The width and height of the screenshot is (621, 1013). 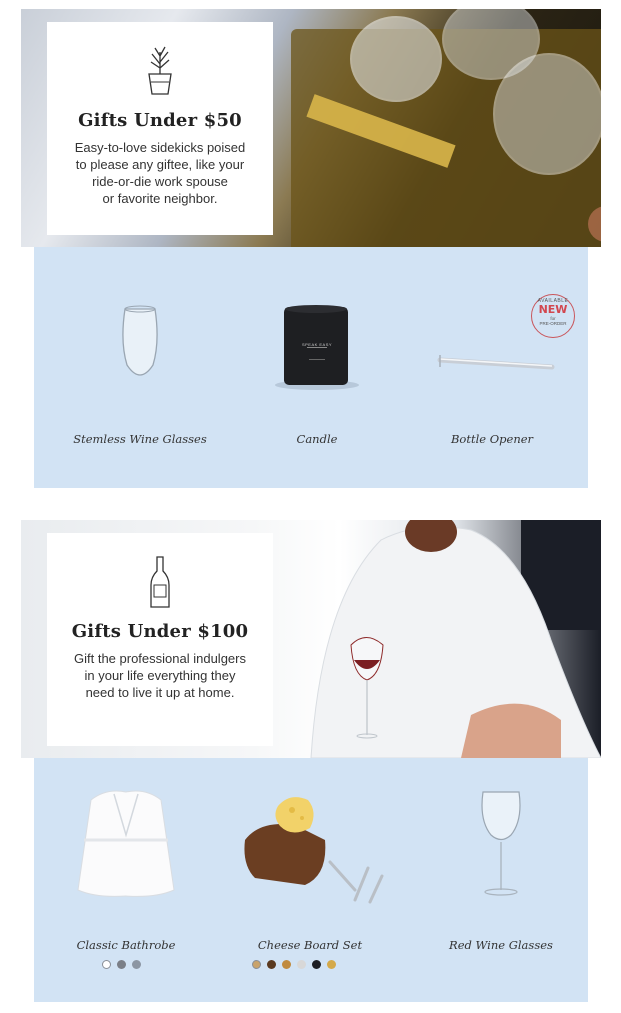 I want to click on cheese-board-image, so click(x=314, y=850).